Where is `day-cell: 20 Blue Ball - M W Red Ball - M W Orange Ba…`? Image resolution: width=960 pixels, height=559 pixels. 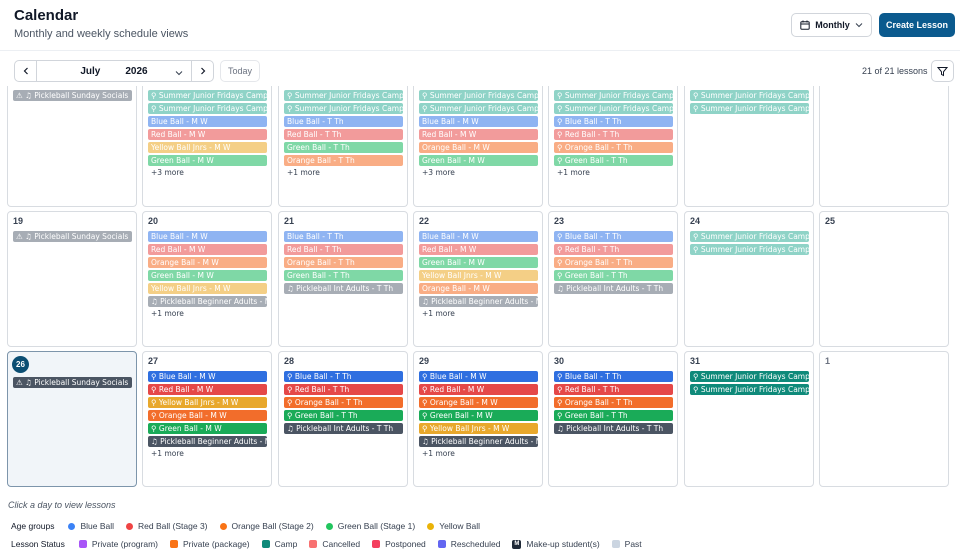
day-cell: 20 Blue Ball - M W Red Ball - M W Orange Ba… is located at coordinates (207, 279).